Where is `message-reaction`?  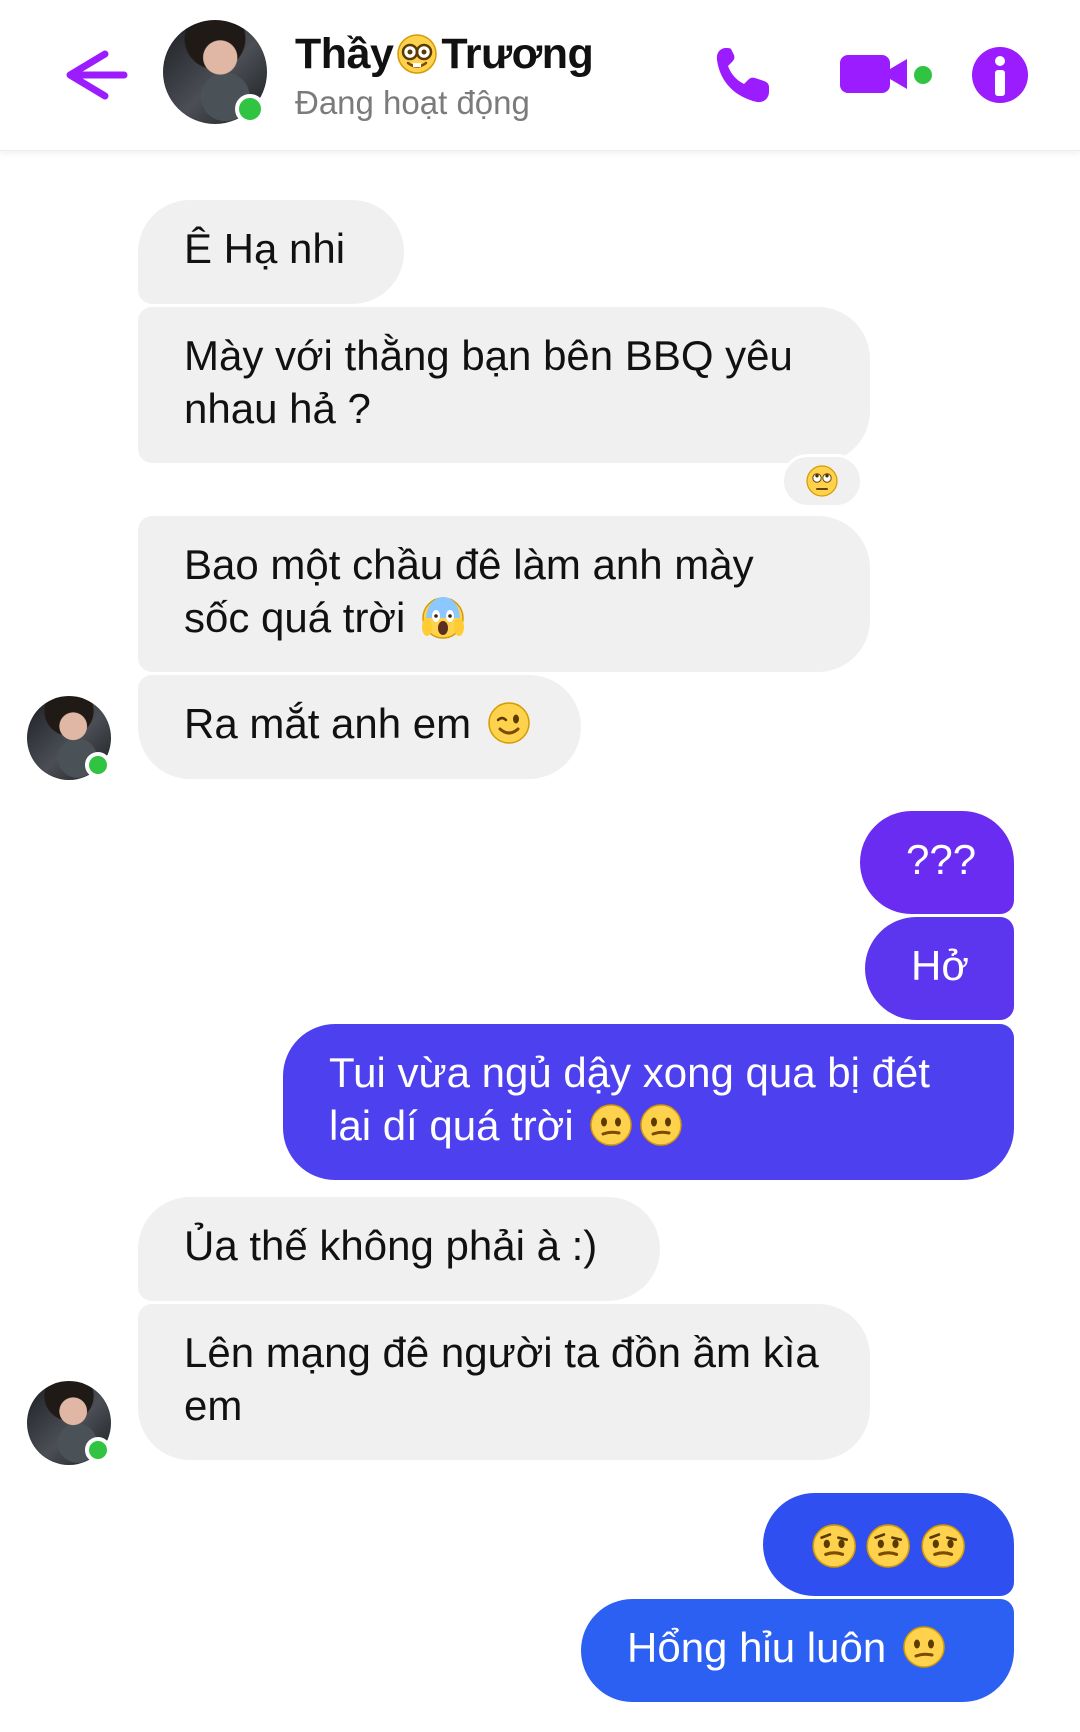 message-reaction is located at coordinates (822, 481).